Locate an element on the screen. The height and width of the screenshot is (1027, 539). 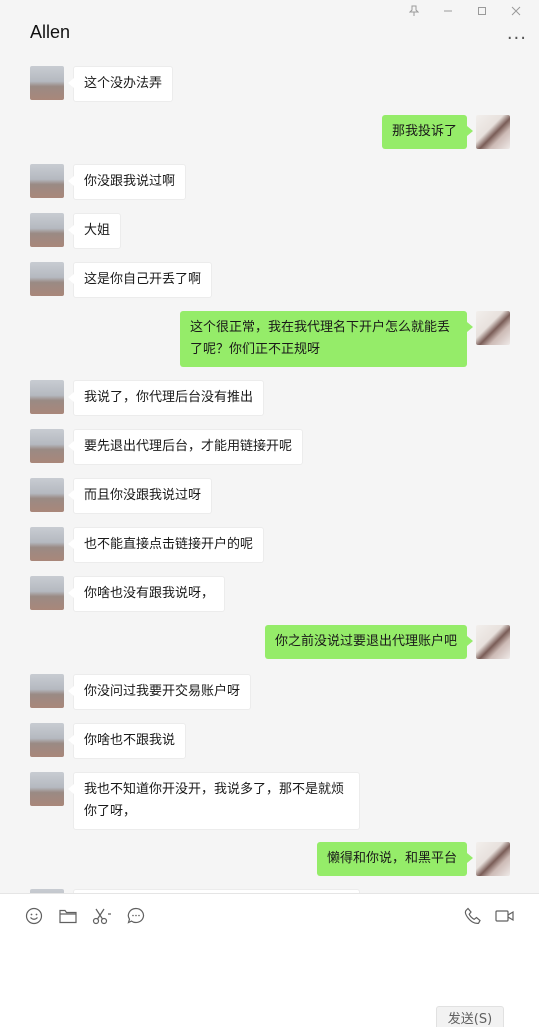
screenshot-button is located at coordinates (102, 916).